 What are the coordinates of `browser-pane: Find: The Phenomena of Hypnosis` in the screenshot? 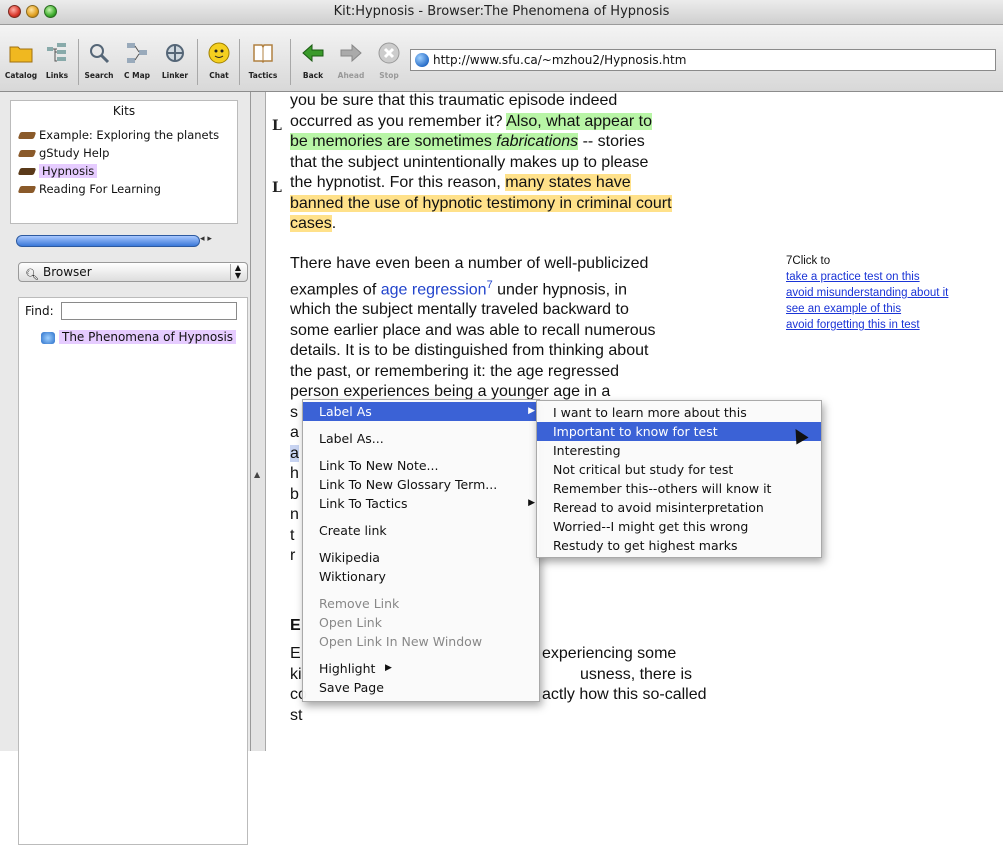 It's located at (133, 571).